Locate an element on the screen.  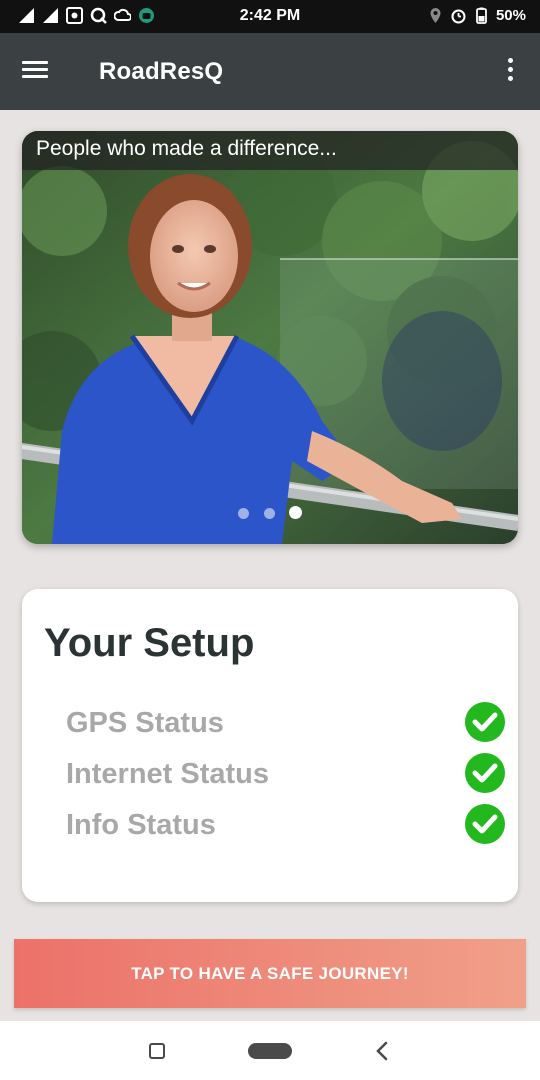
status-right-icons: 50% is located at coordinates (476, 15).